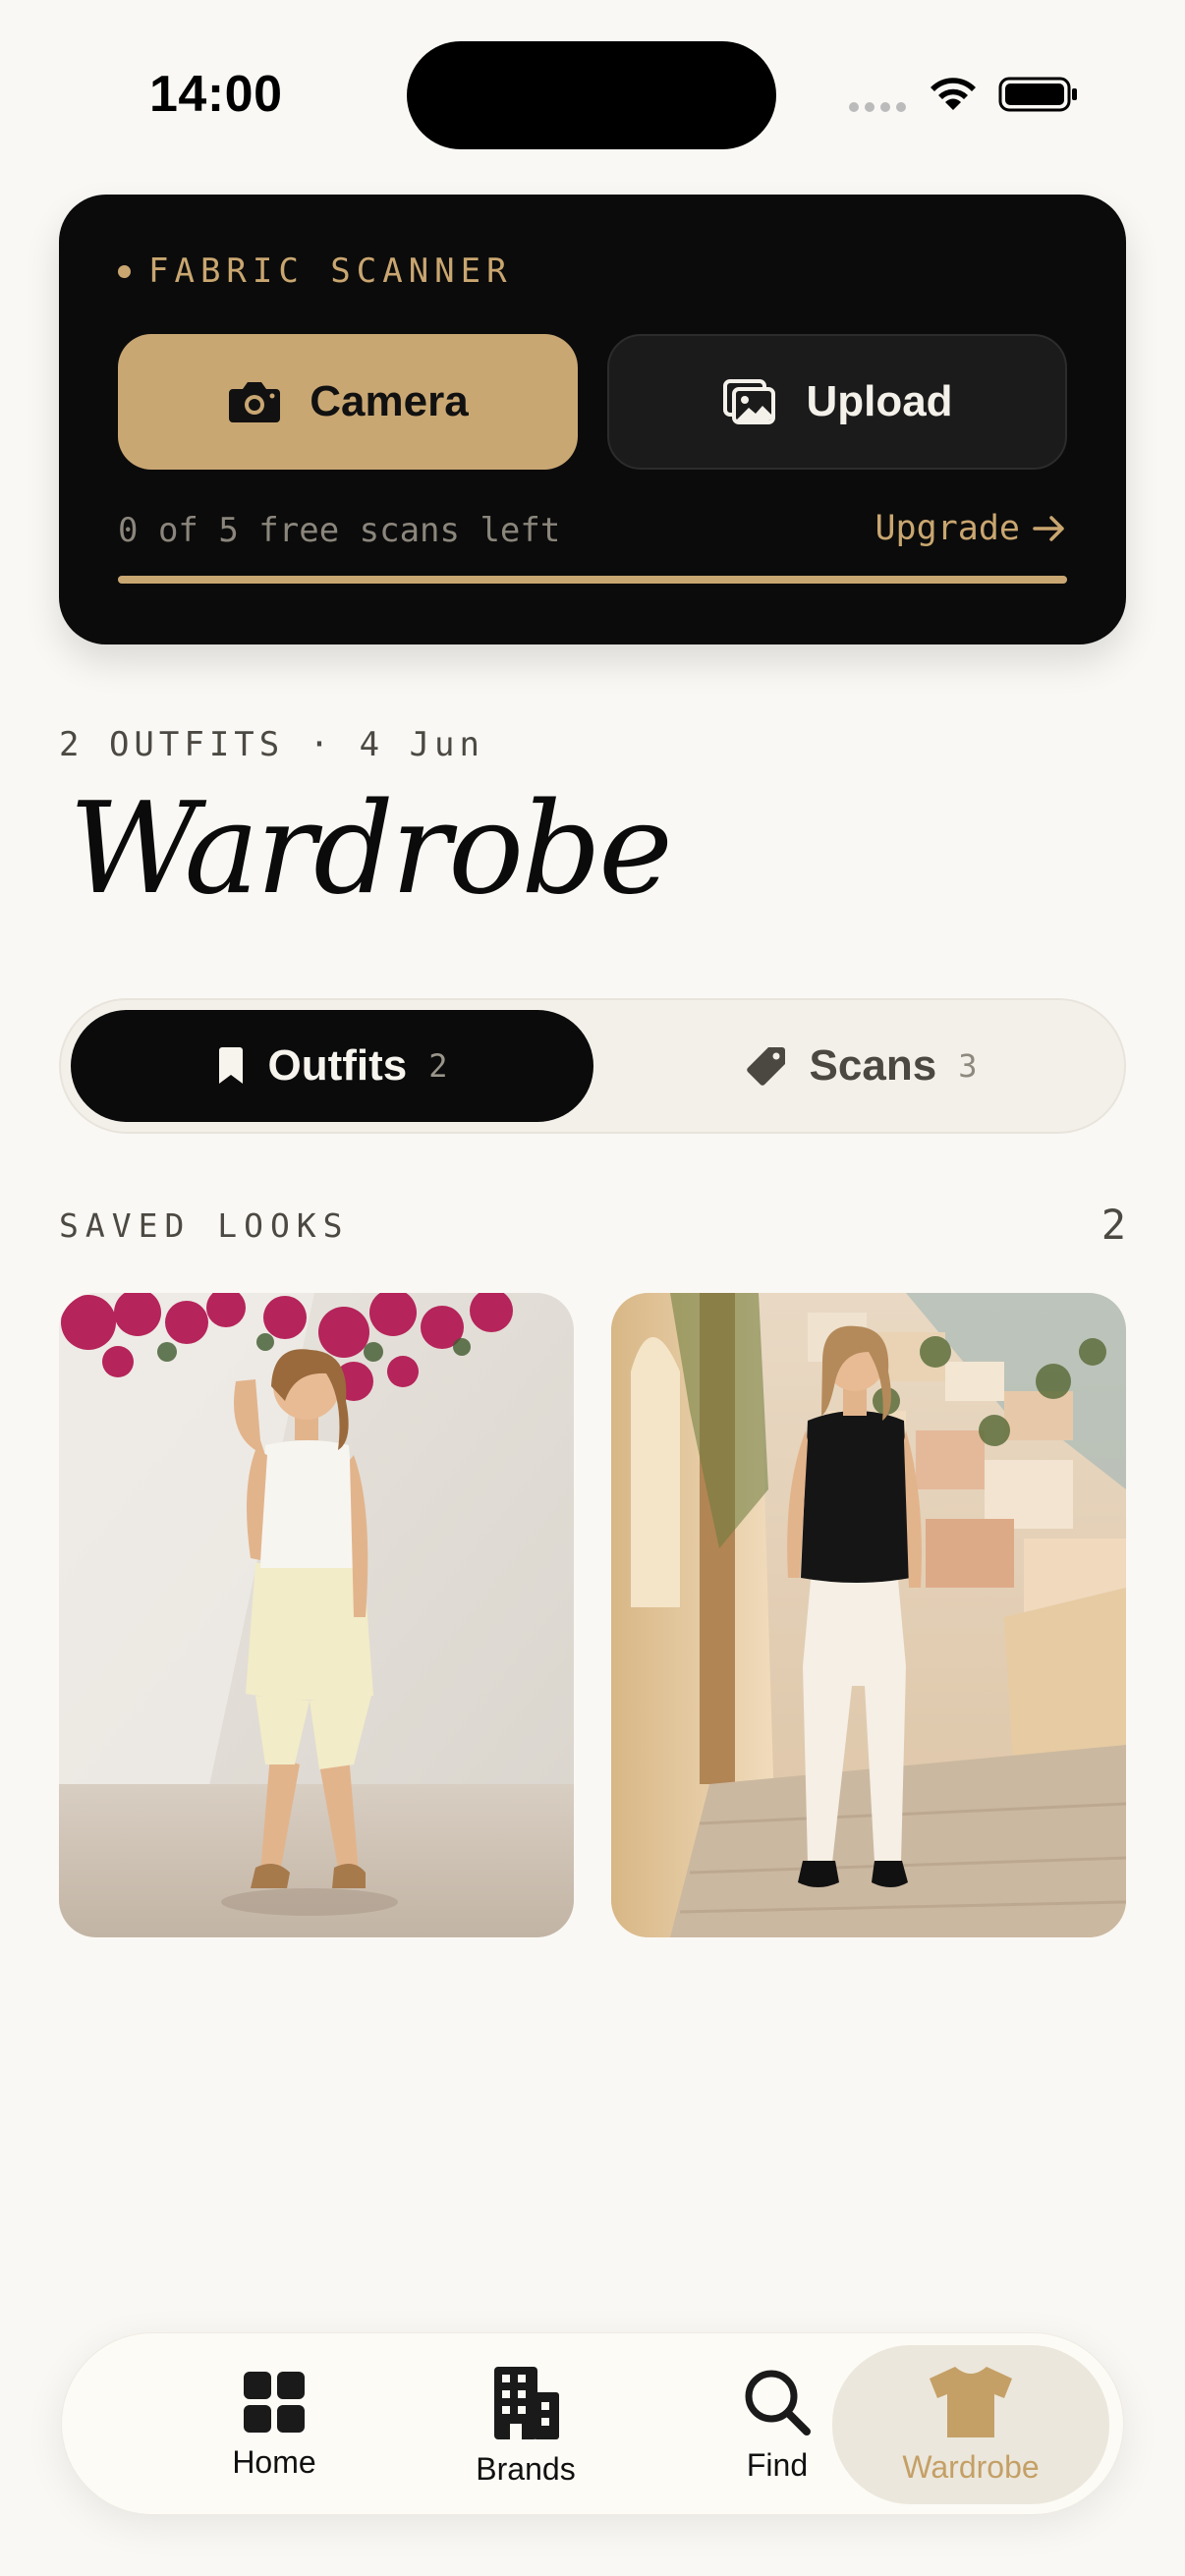 Image resolution: width=1185 pixels, height=2576 pixels. What do you see at coordinates (778, 2403) in the screenshot?
I see `search-icon` at bounding box center [778, 2403].